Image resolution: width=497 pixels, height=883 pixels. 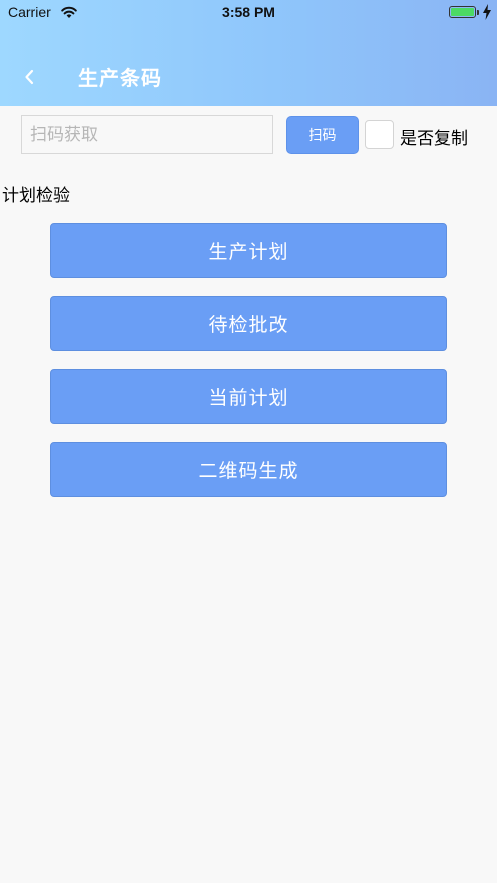 I want to click on section-title: 计划检验, so click(x=36, y=196).